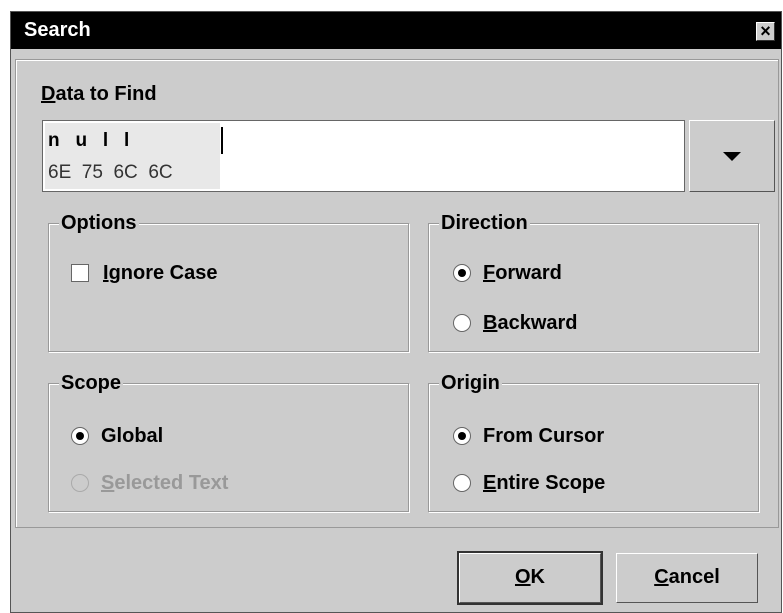 The width and height of the screenshot is (783, 613). Describe the element at coordinates (470, 383) in the screenshot. I see `origin-title: Origin` at that location.